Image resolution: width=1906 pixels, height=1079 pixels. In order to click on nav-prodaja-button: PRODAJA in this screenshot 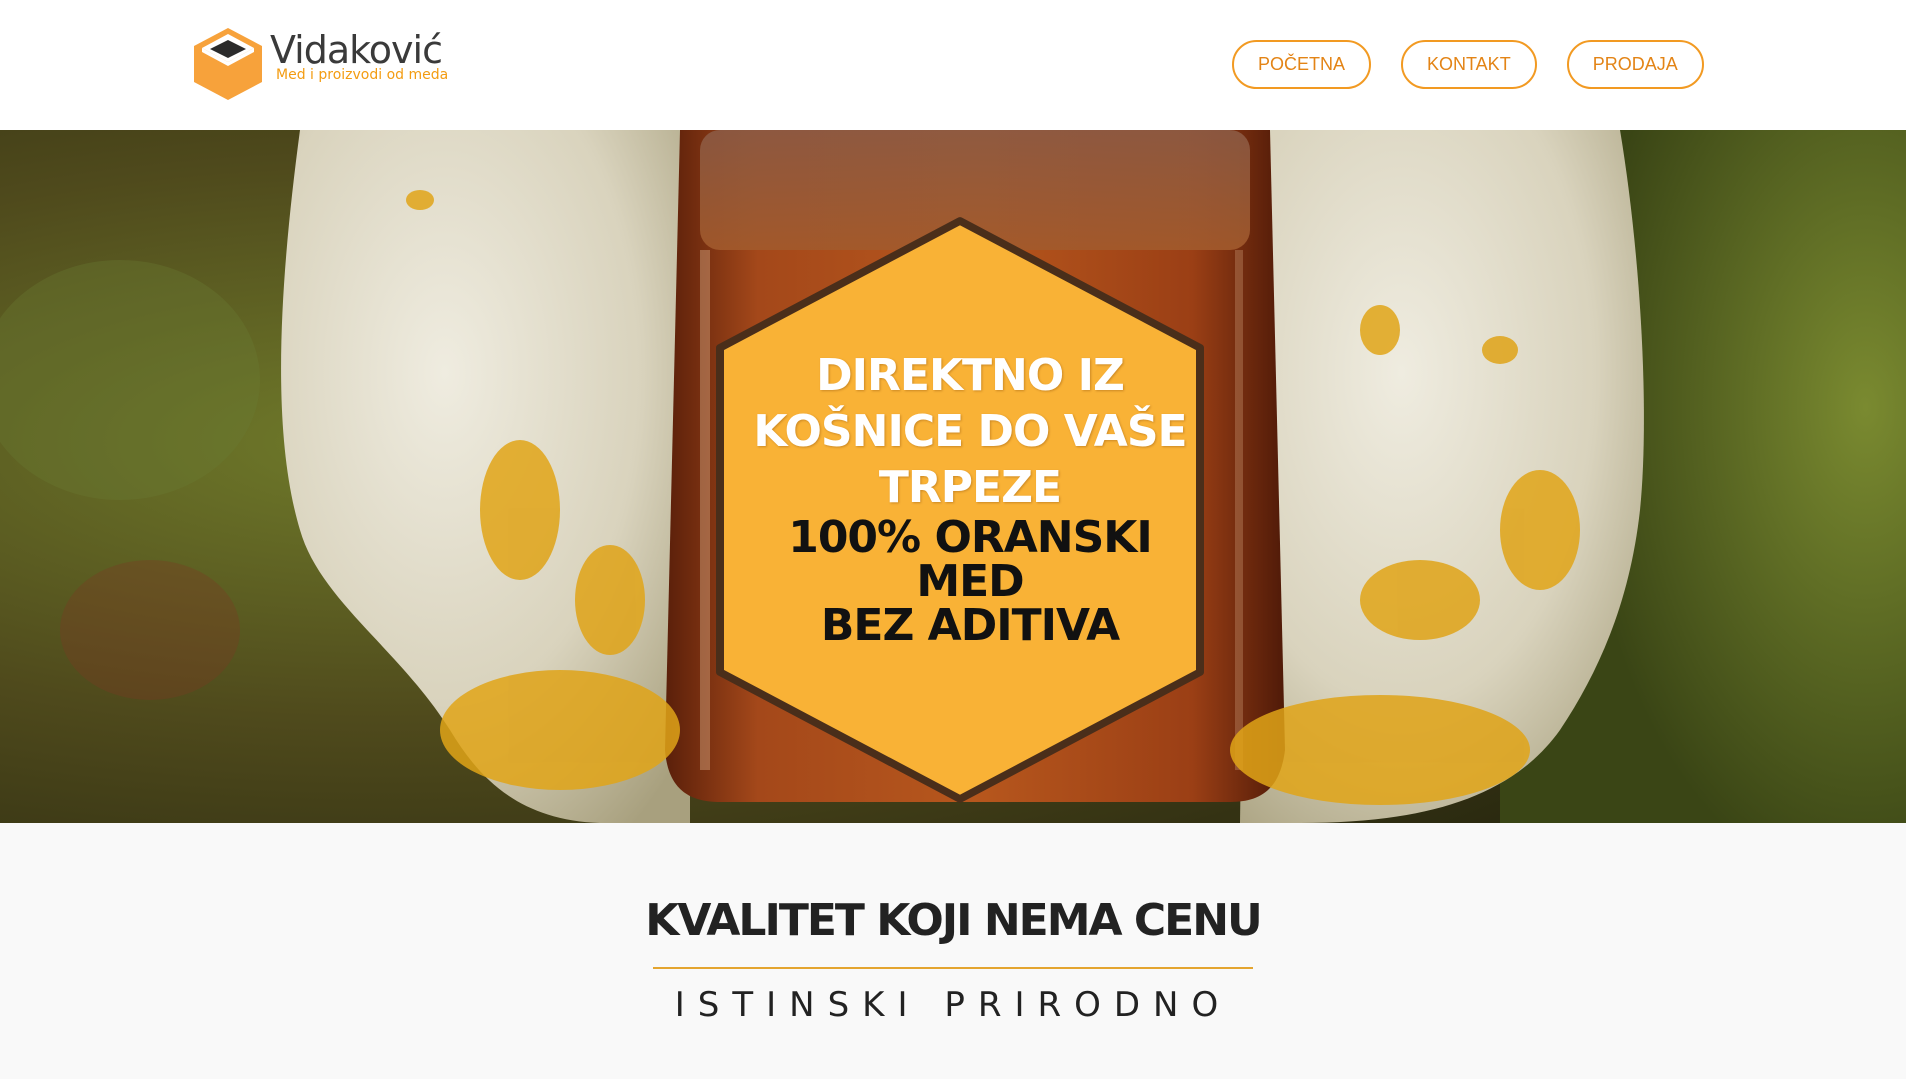, I will do `click(1635, 64)`.